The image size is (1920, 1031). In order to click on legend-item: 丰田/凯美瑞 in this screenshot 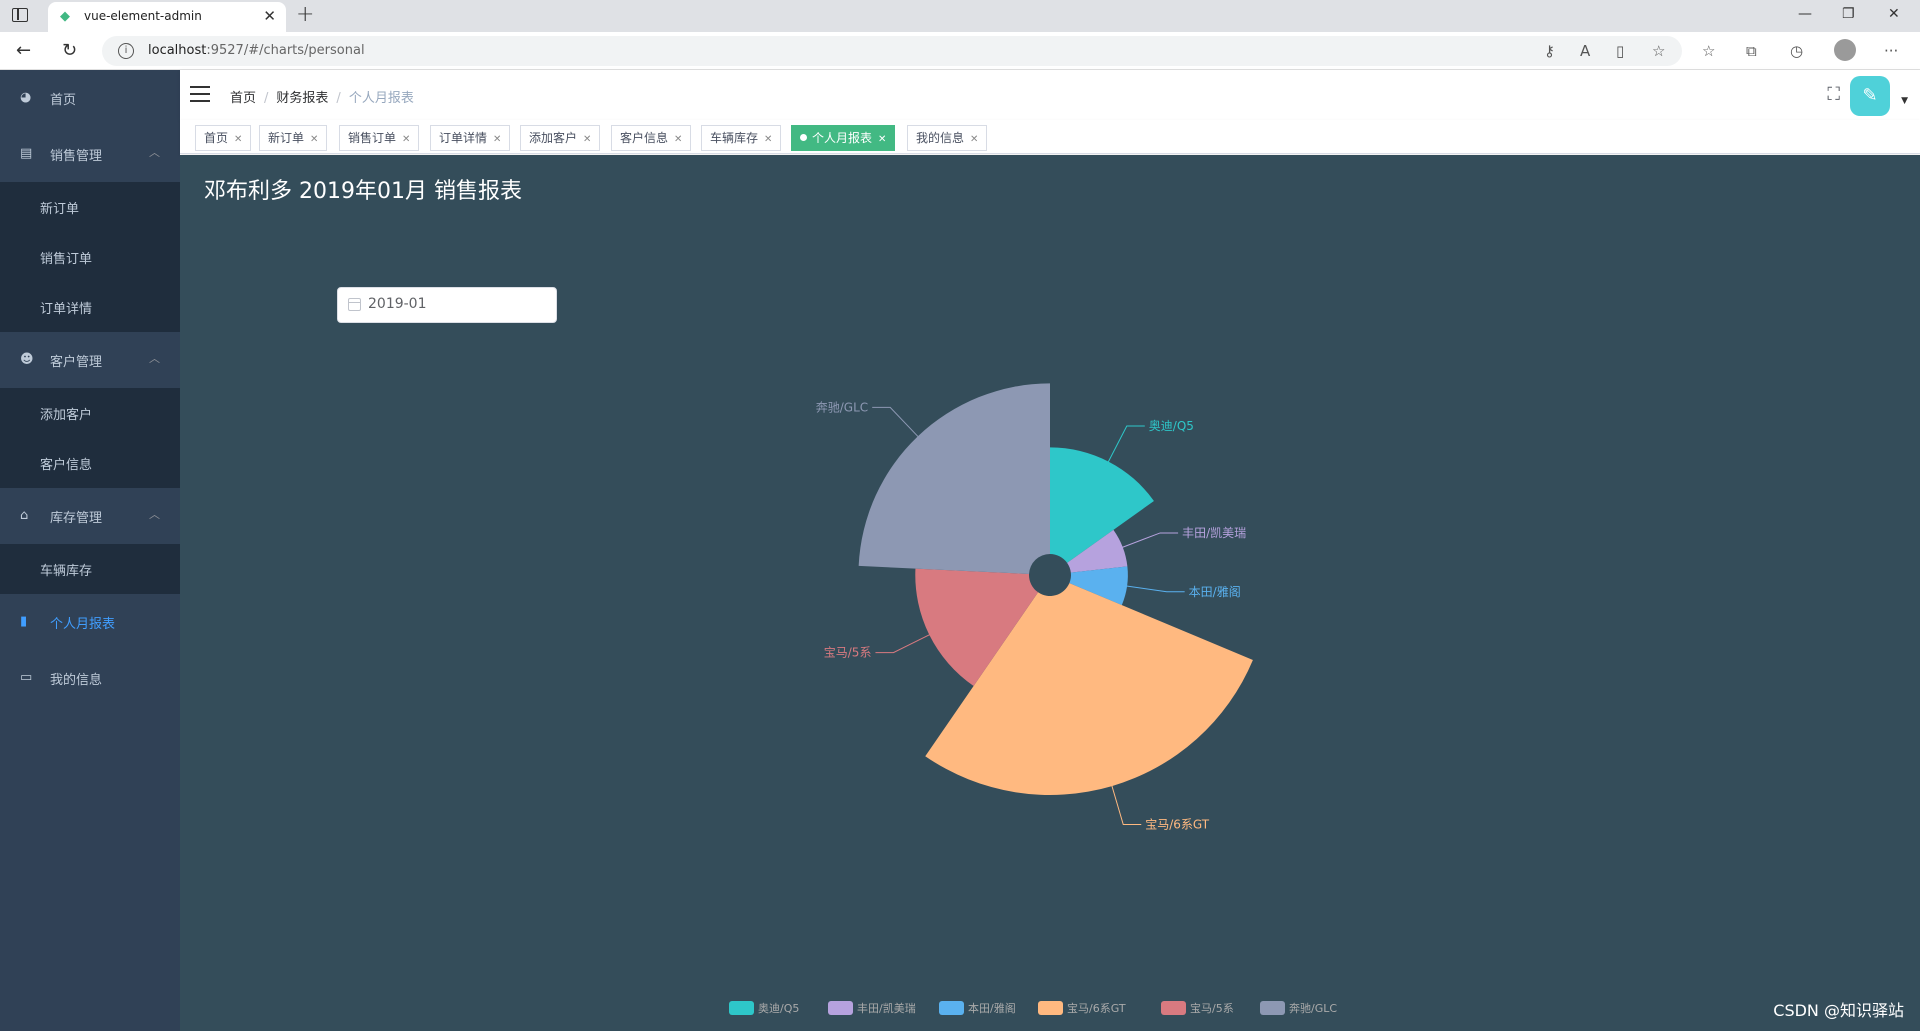, I will do `click(872, 1008)`.